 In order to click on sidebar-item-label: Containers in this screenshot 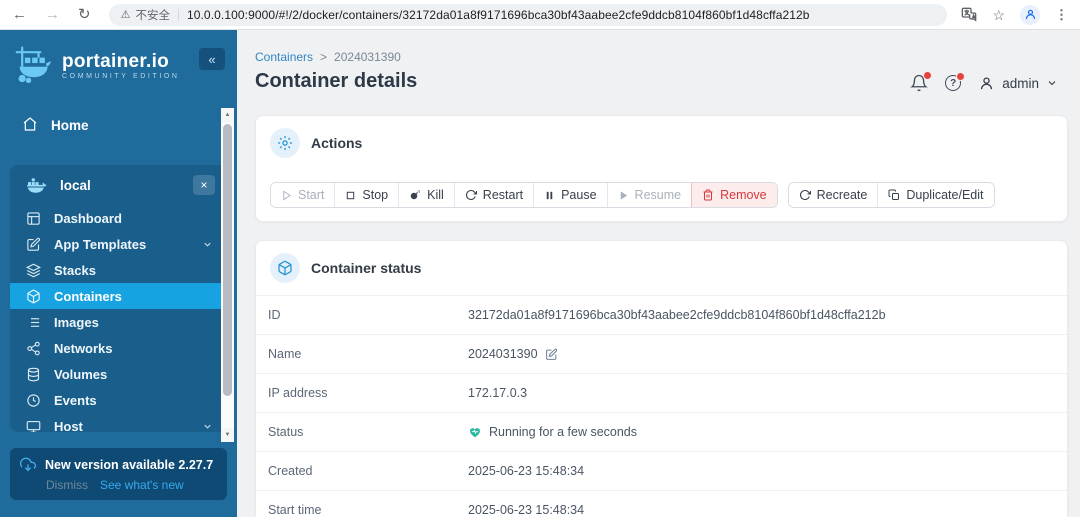, I will do `click(88, 296)`.